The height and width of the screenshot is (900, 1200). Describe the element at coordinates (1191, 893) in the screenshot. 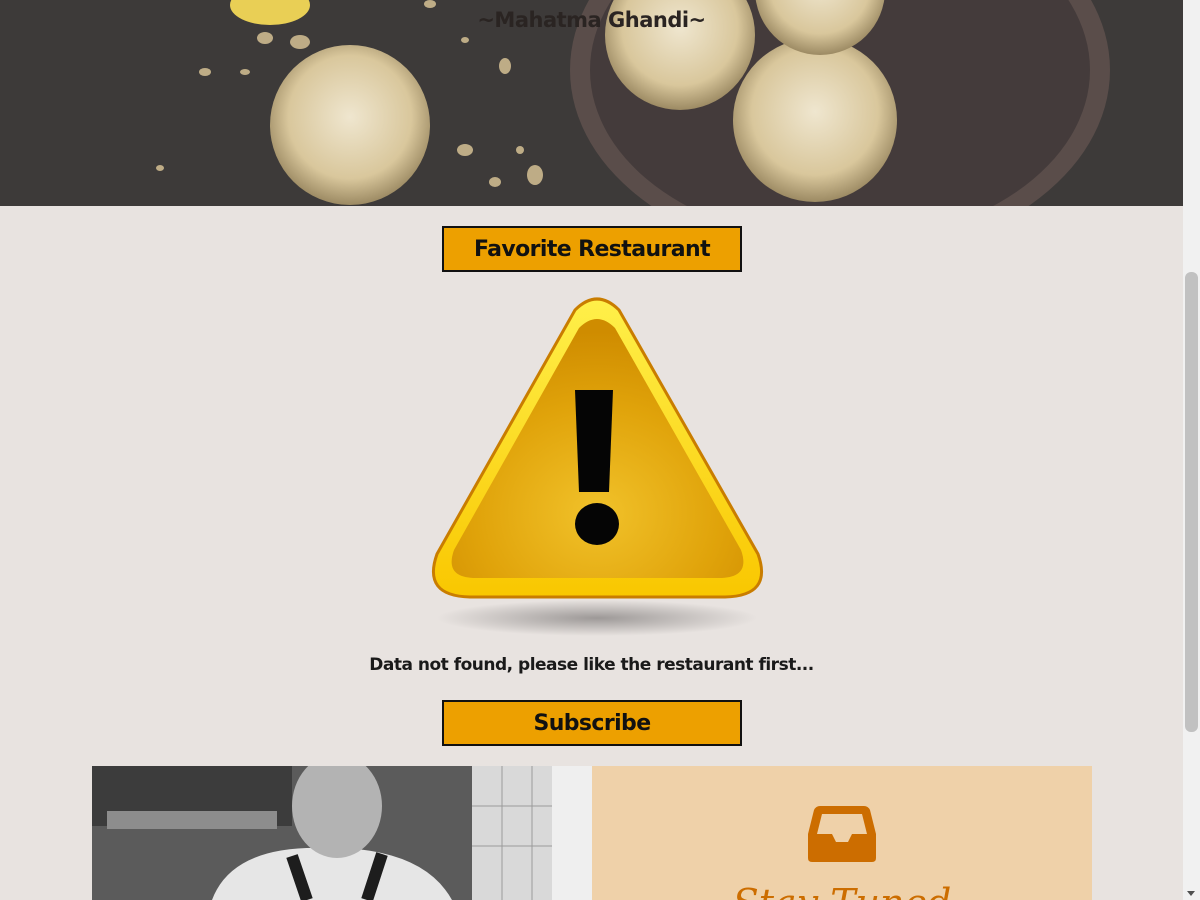

I see `scroll-down-arrow-icon` at that location.